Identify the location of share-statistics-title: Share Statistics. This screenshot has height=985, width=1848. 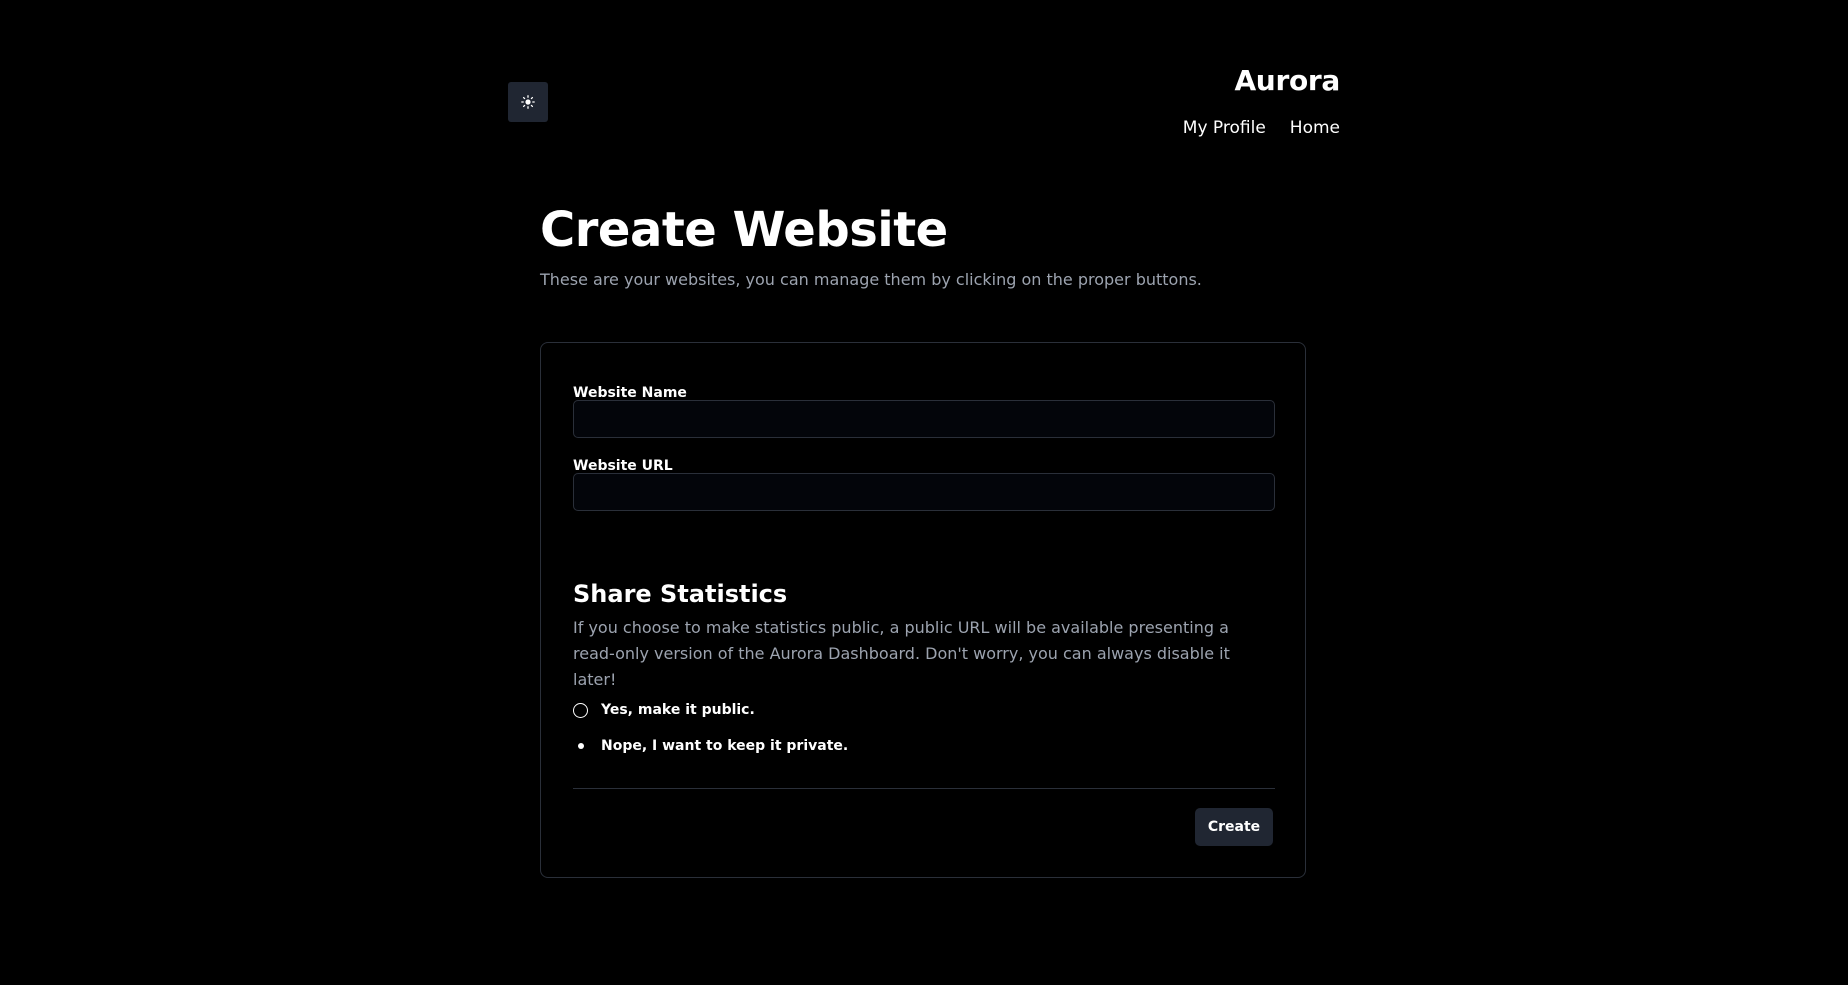
(680, 594).